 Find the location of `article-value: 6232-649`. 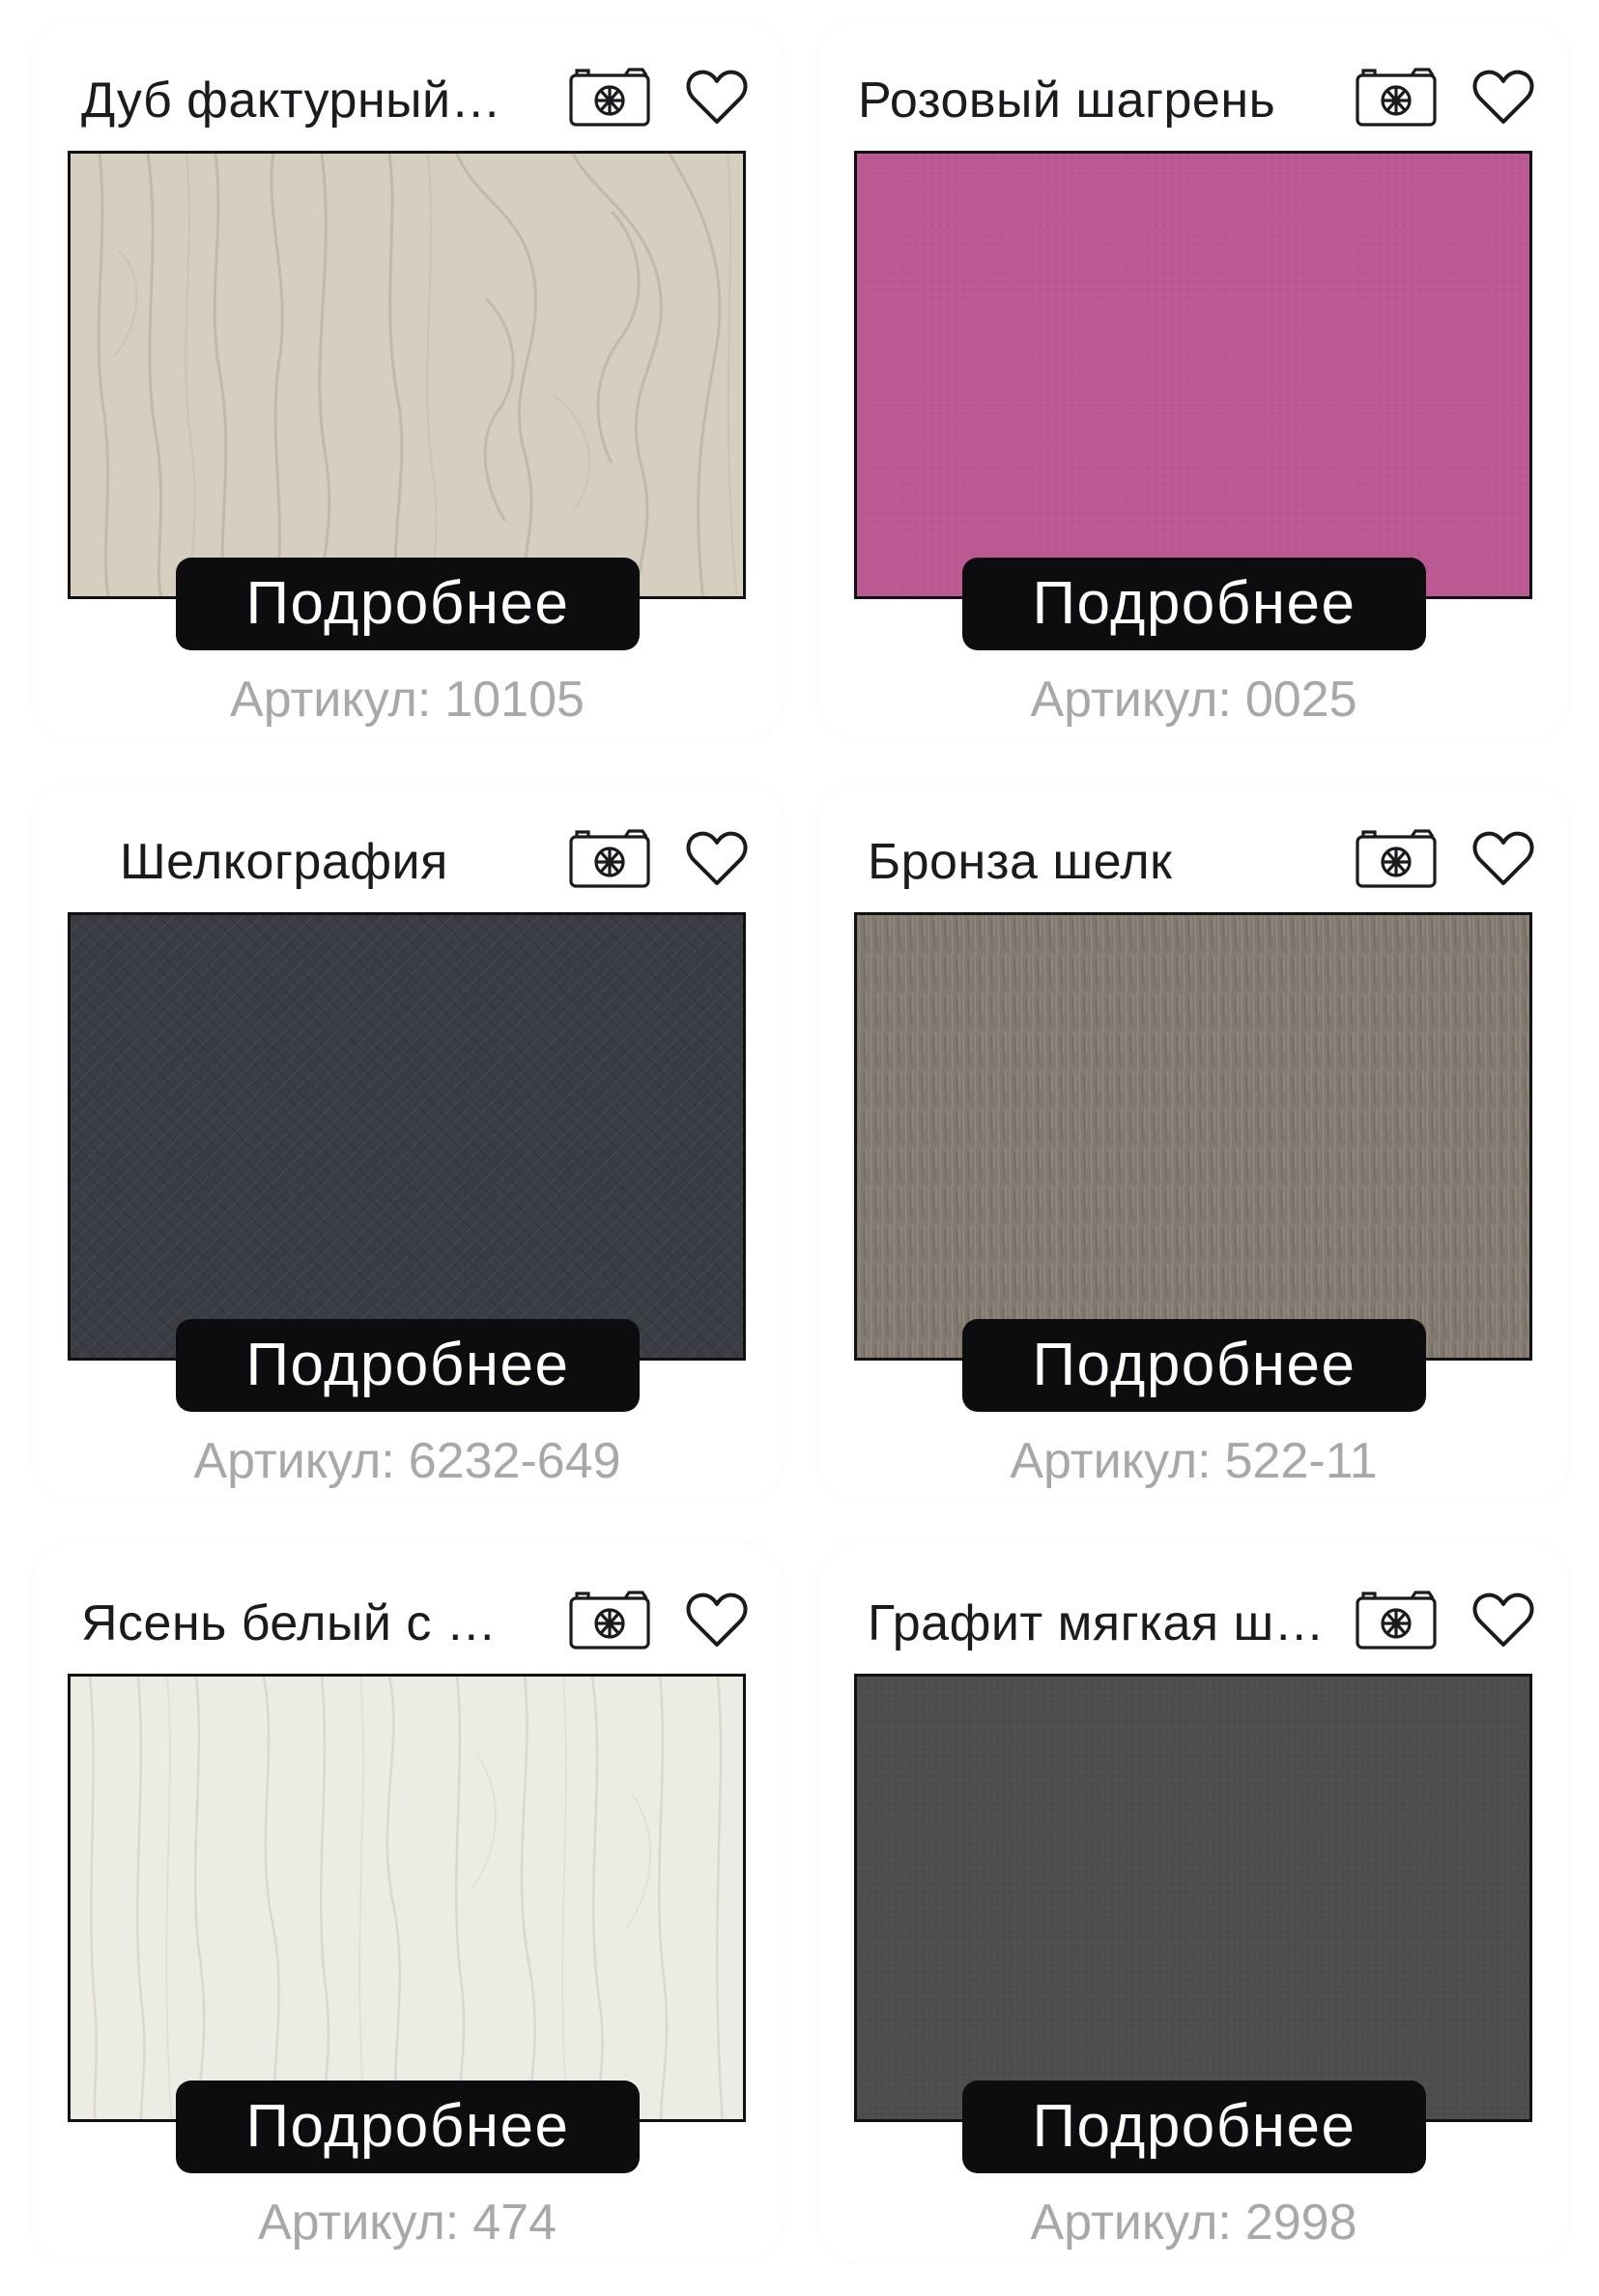

article-value: 6232-649 is located at coordinates (514, 1461).